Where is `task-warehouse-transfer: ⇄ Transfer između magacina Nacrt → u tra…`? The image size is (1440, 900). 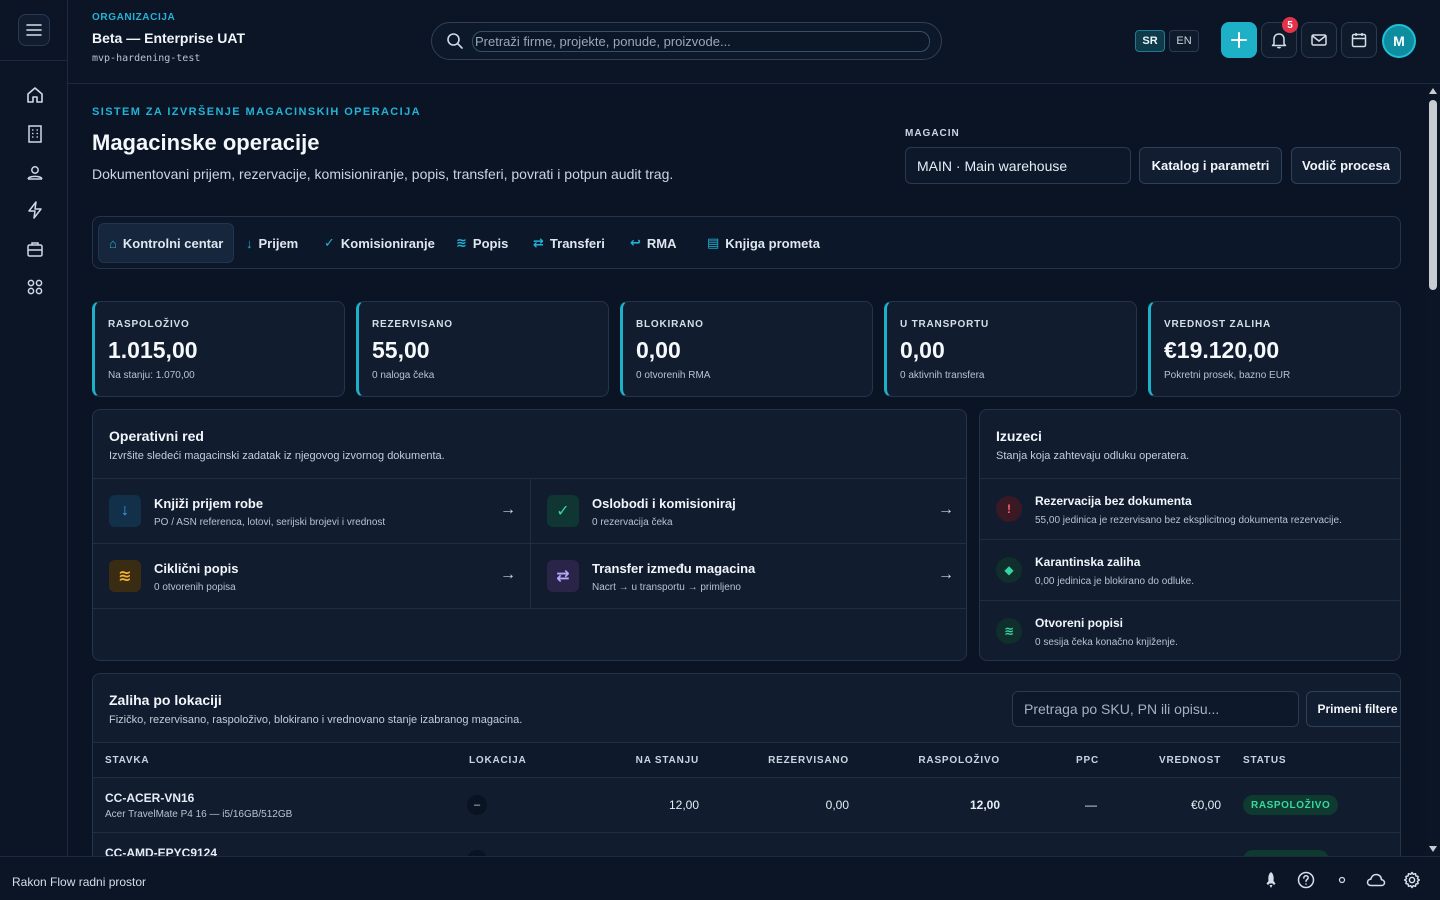 task-warehouse-transfer: ⇄ Transfer između magacina Nacrt → u tra… is located at coordinates (748, 576).